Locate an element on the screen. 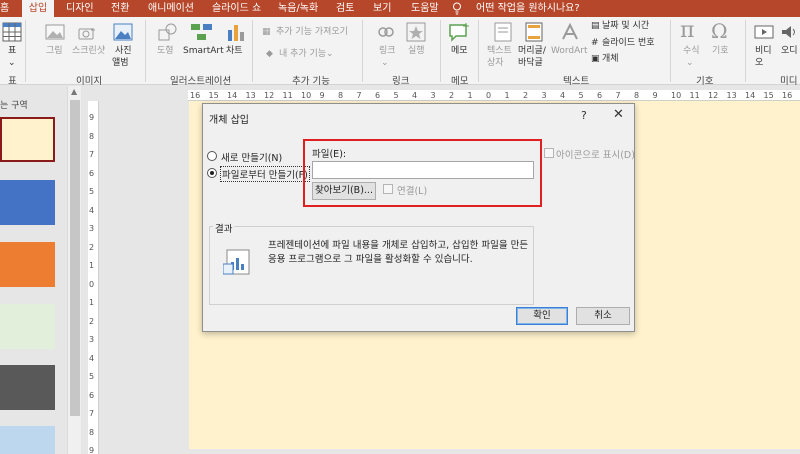 This screenshot has width=800, height=454. datetime-icon: ▤ is located at coordinates (595, 26).